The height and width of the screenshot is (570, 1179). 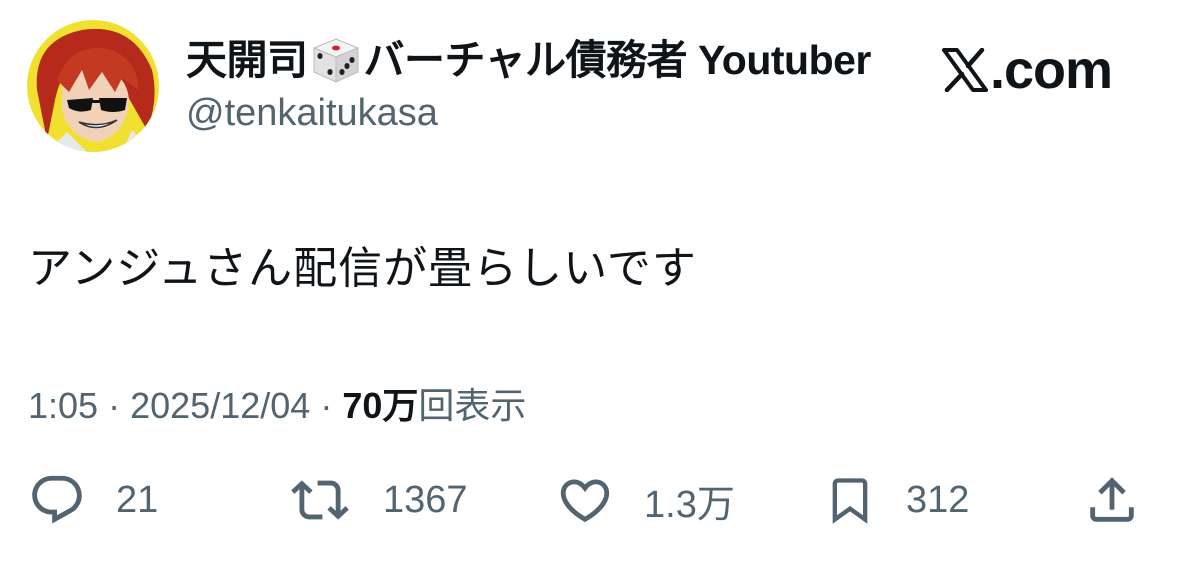 I want to click on action-bar: 21 1367 1.3万 312, so click(x=589, y=500).